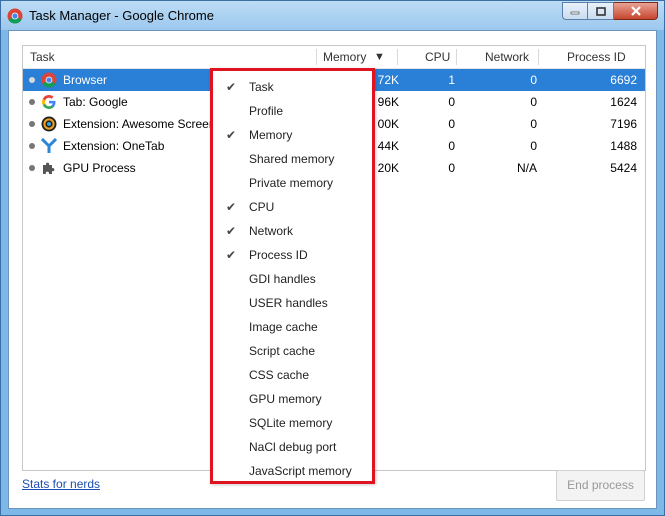 Image resolution: width=665 pixels, height=516 pixels. Describe the element at coordinates (288, 303) in the screenshot. I see `menu-item-label: USER handles` at that location.